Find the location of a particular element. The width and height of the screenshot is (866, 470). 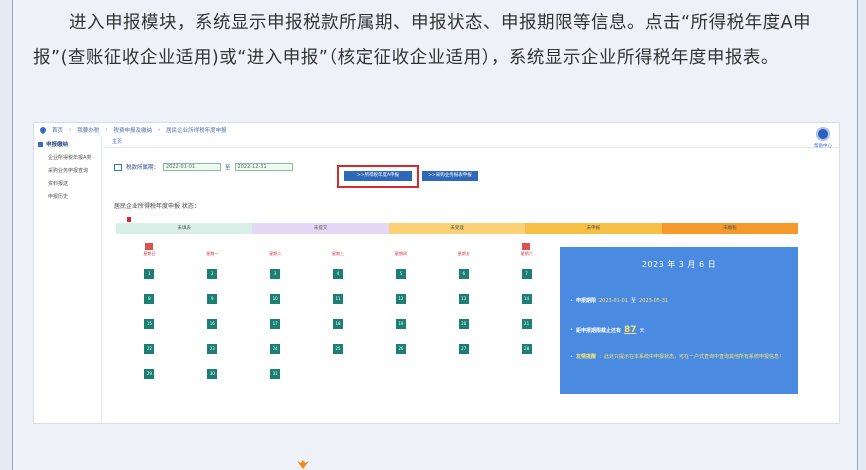

weekday-wed: 星期三 is located at coordinates (338, 253).